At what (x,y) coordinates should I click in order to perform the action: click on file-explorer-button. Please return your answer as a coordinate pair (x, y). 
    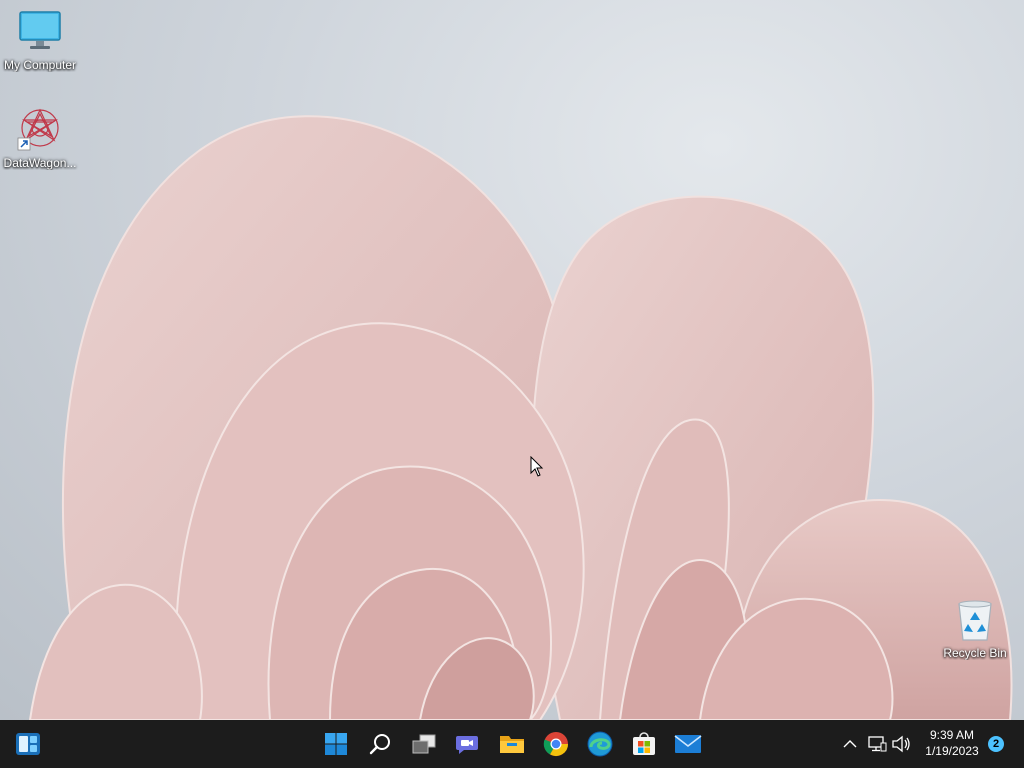
    Looking at the image, I should click on (512, 744).